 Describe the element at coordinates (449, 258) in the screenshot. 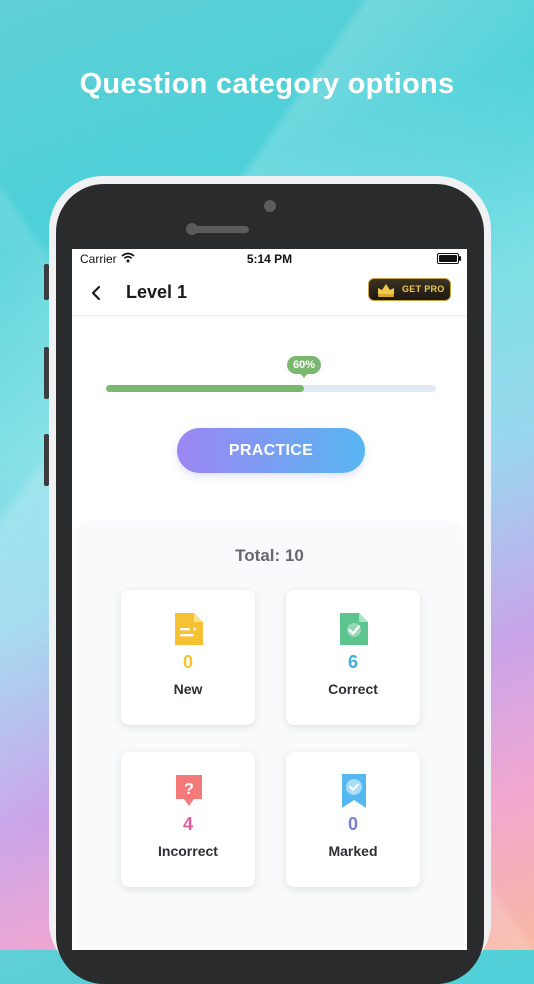

I see `battery-icon` at that location.